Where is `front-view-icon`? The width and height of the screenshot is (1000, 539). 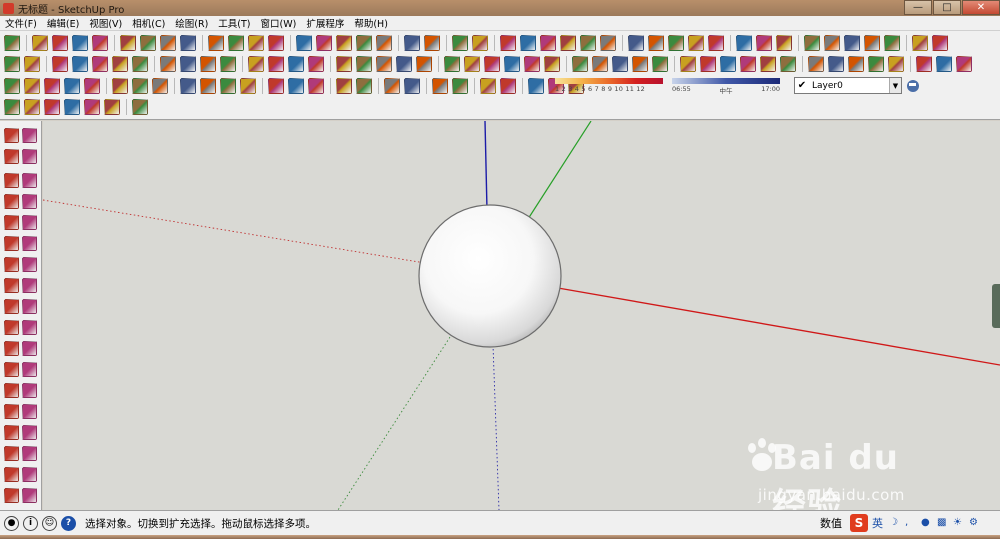
front-view-icon is located at coordinates (52, 107).